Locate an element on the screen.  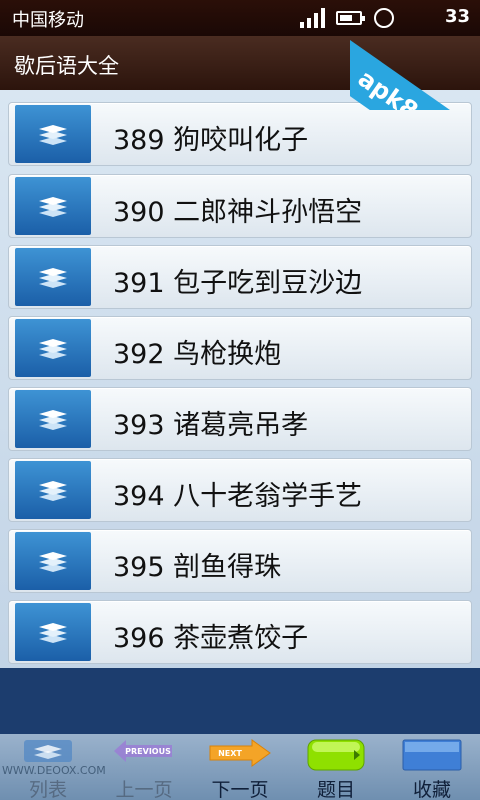
list-footer-panel is located at coordinates (240, 701).